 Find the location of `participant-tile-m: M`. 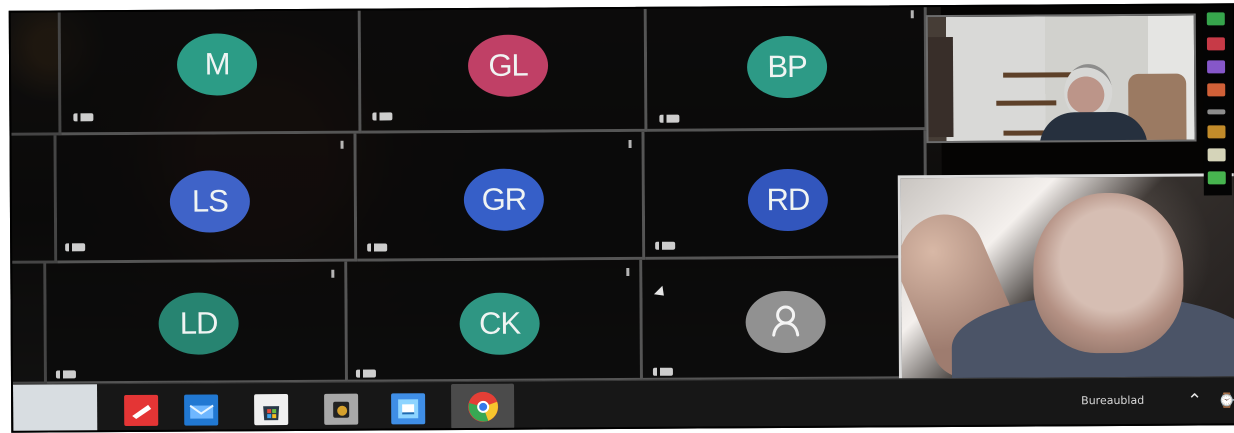

participant-tile-m: M is located at coordinates (211, 73).